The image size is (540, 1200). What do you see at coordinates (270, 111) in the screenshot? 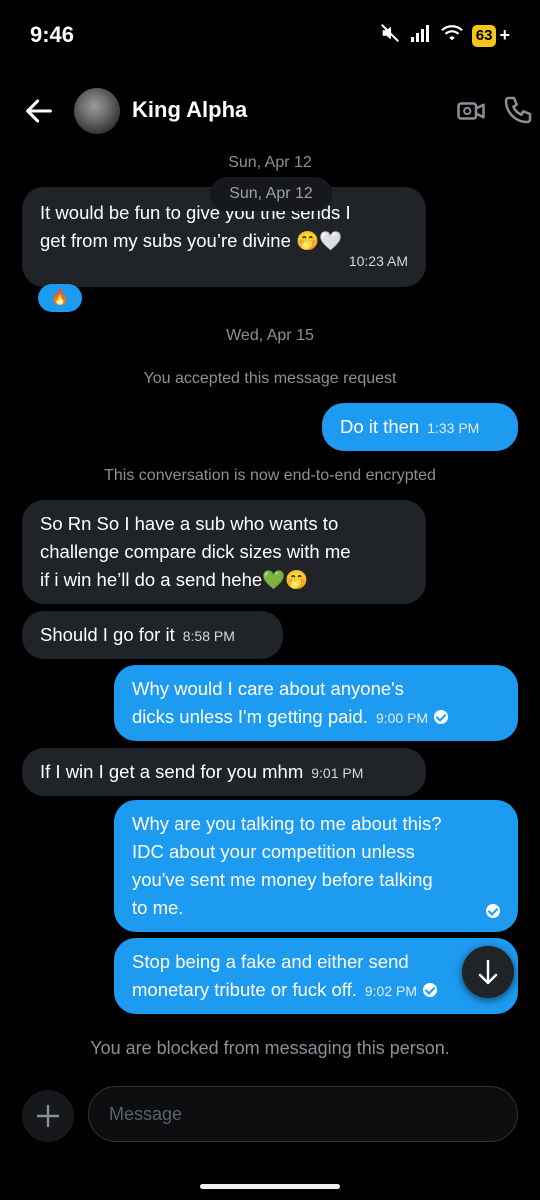
I see `chat-header: King Alpha` at bounding box center [270, 111].